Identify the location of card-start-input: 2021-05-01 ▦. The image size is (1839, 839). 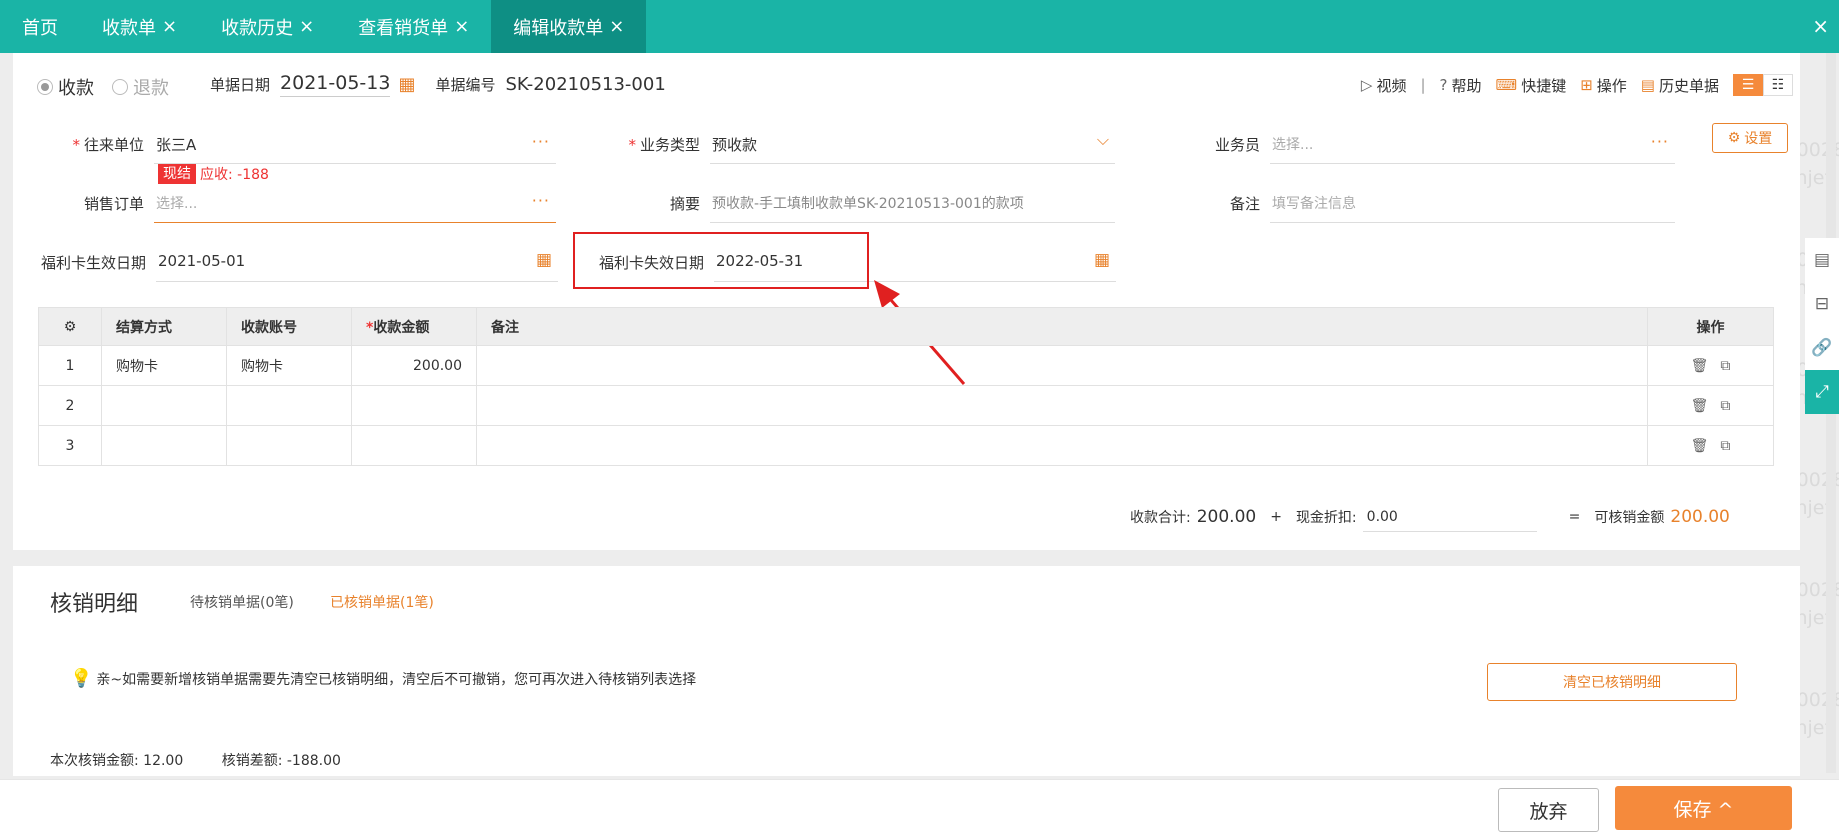
(357, 266).